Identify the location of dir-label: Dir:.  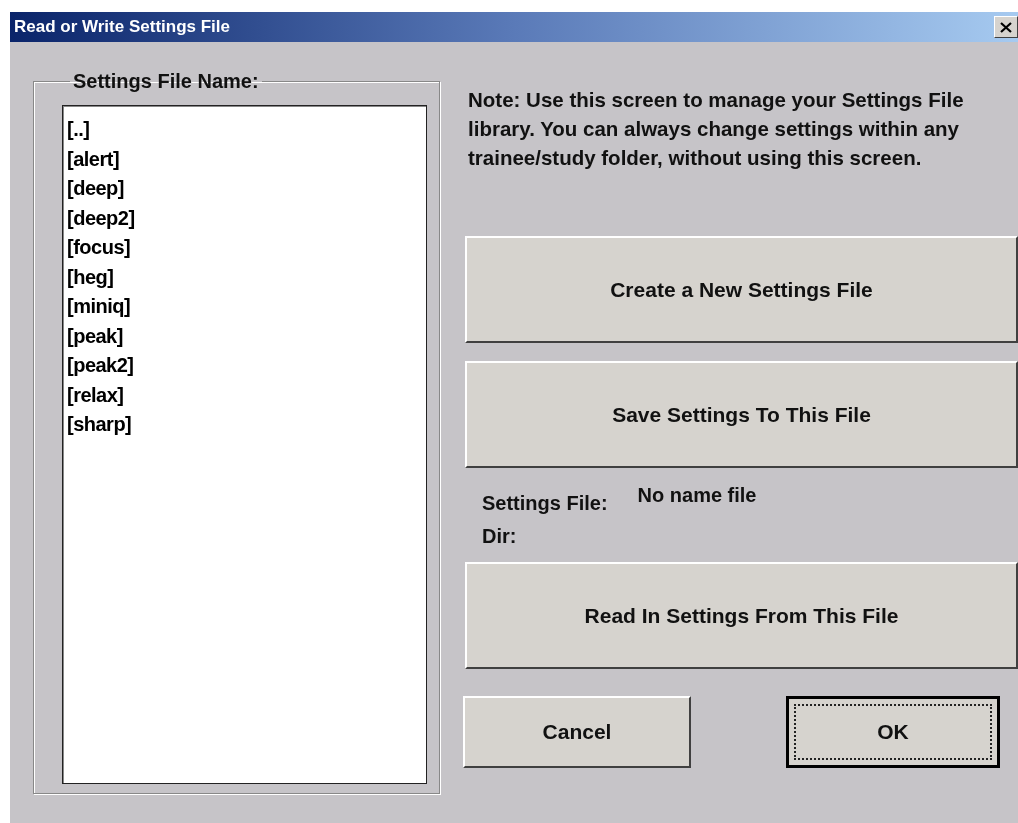
(499, 536).